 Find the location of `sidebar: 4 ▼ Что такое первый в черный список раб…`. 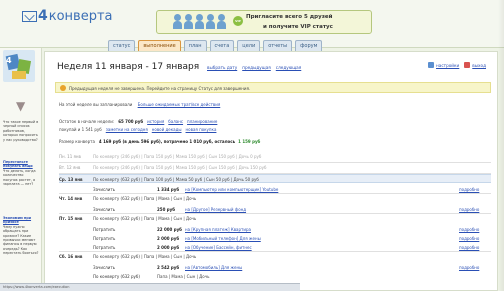

sidebar: 4 ▼ Что такое первый в черный список раб… is located at coordinates (21, 169).